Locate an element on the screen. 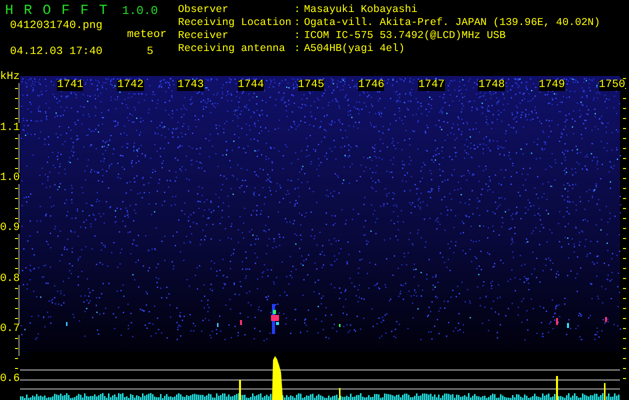 Image resolution: width=629 pixels, height=400 pixels. info-label: Receiver is located at coordinates (204, 36).